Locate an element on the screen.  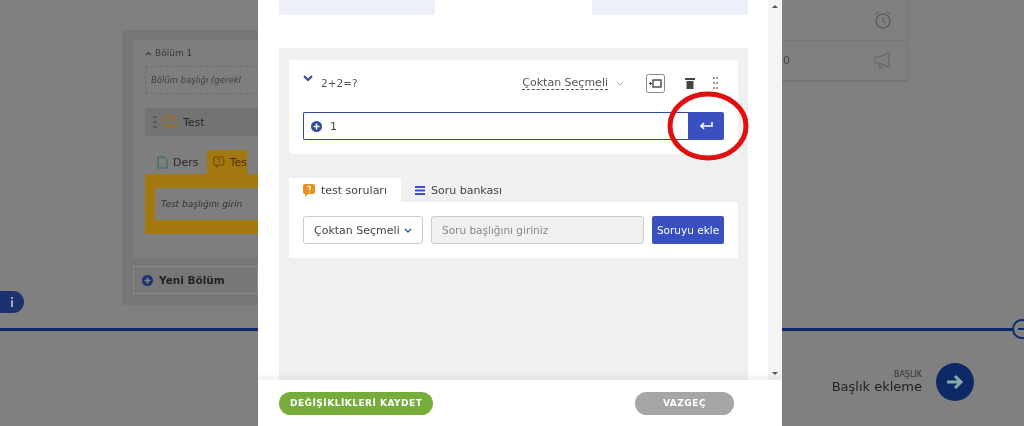
section-title: Bölüm 1 is located at coordinates (174, 53).